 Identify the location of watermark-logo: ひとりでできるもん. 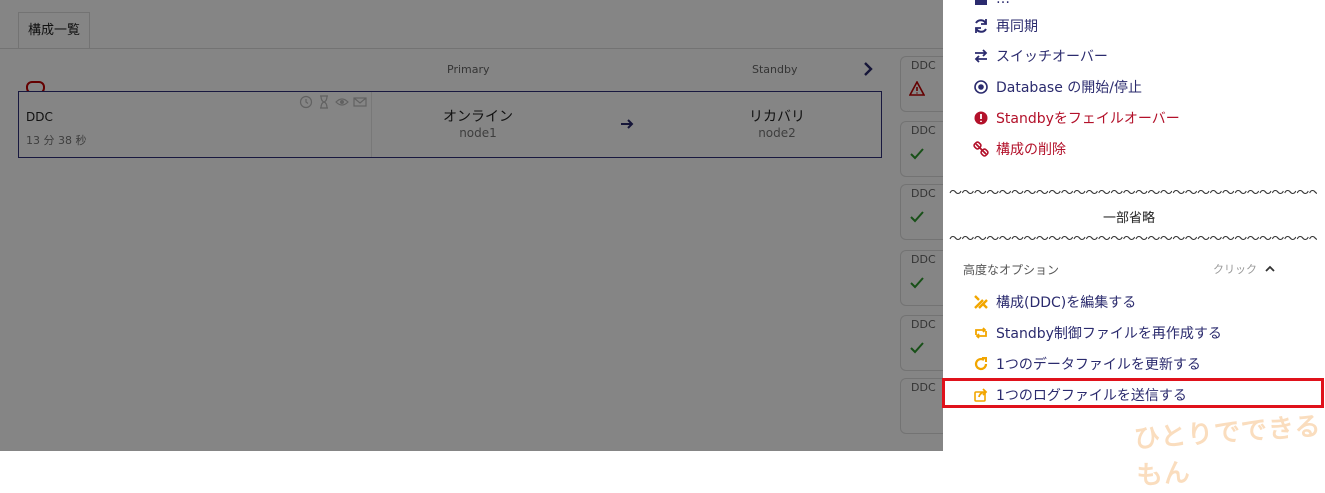
(1228, 451).